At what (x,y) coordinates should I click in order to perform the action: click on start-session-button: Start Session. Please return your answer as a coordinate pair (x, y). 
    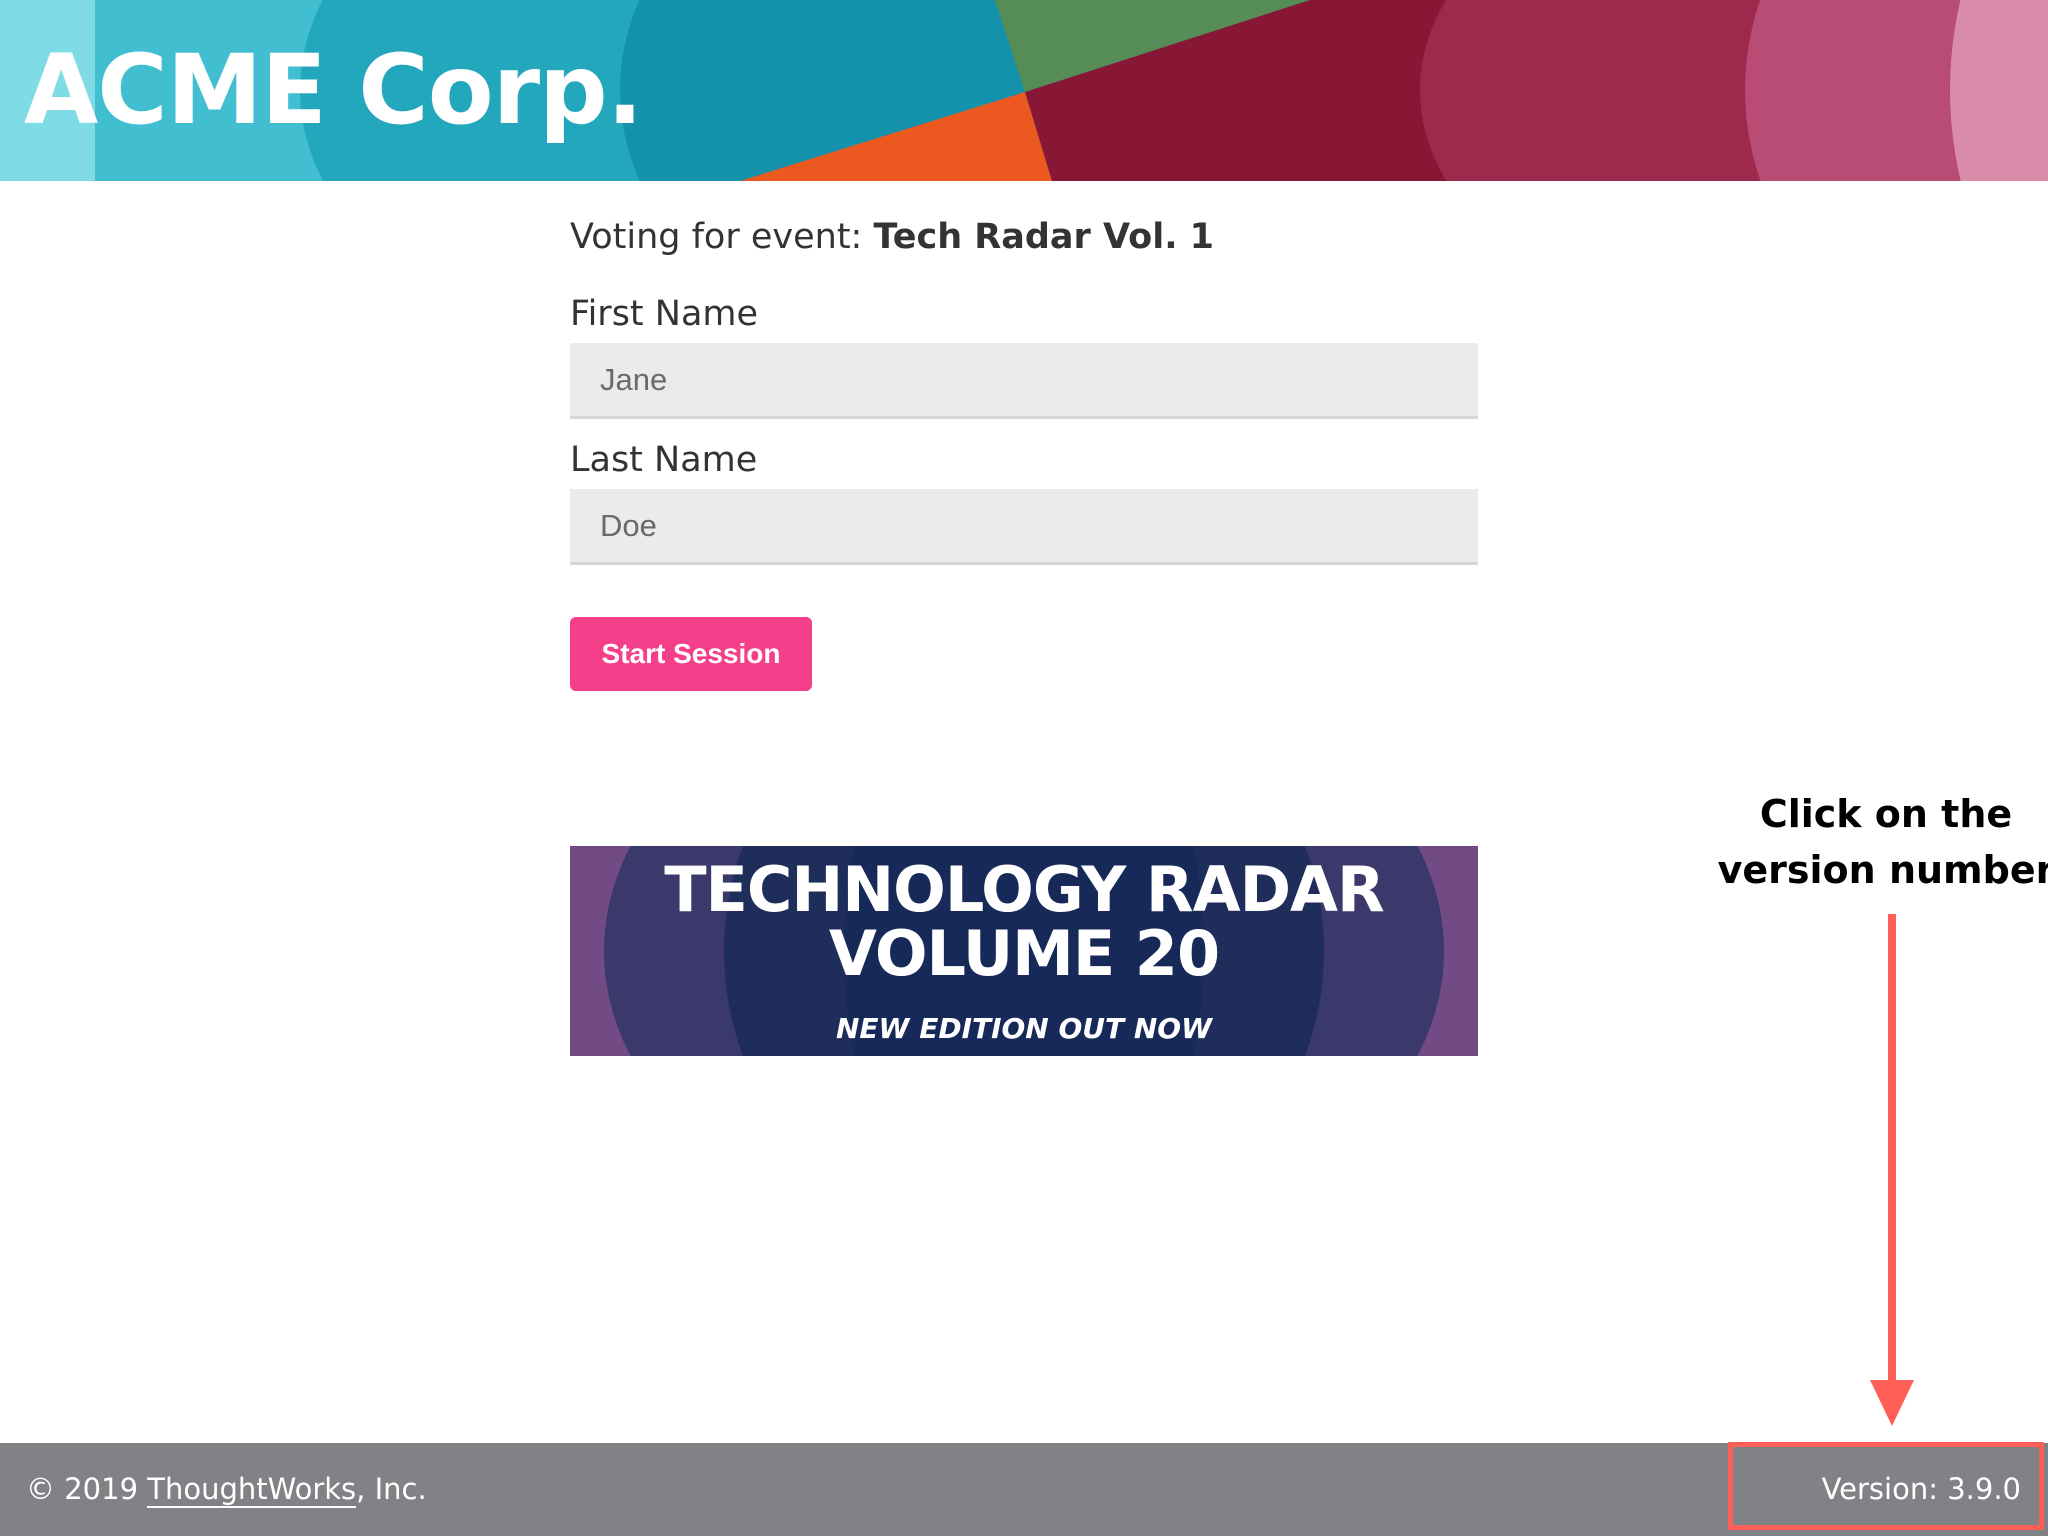
    Looking at the image, I should click on (691, 654).